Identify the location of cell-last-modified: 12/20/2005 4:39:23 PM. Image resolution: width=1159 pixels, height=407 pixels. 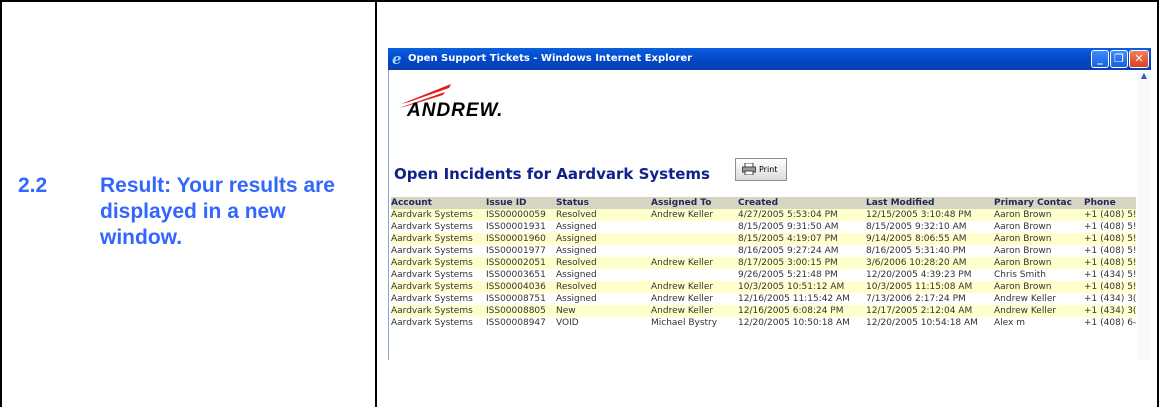
(919, 275).